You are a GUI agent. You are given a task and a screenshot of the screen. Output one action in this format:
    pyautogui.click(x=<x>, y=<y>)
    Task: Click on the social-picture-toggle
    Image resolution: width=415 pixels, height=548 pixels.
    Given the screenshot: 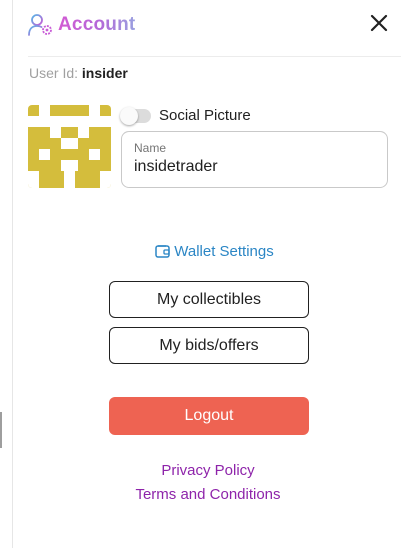 What is the action you would take?
    pyautogui.click(x=135, y=115)
    